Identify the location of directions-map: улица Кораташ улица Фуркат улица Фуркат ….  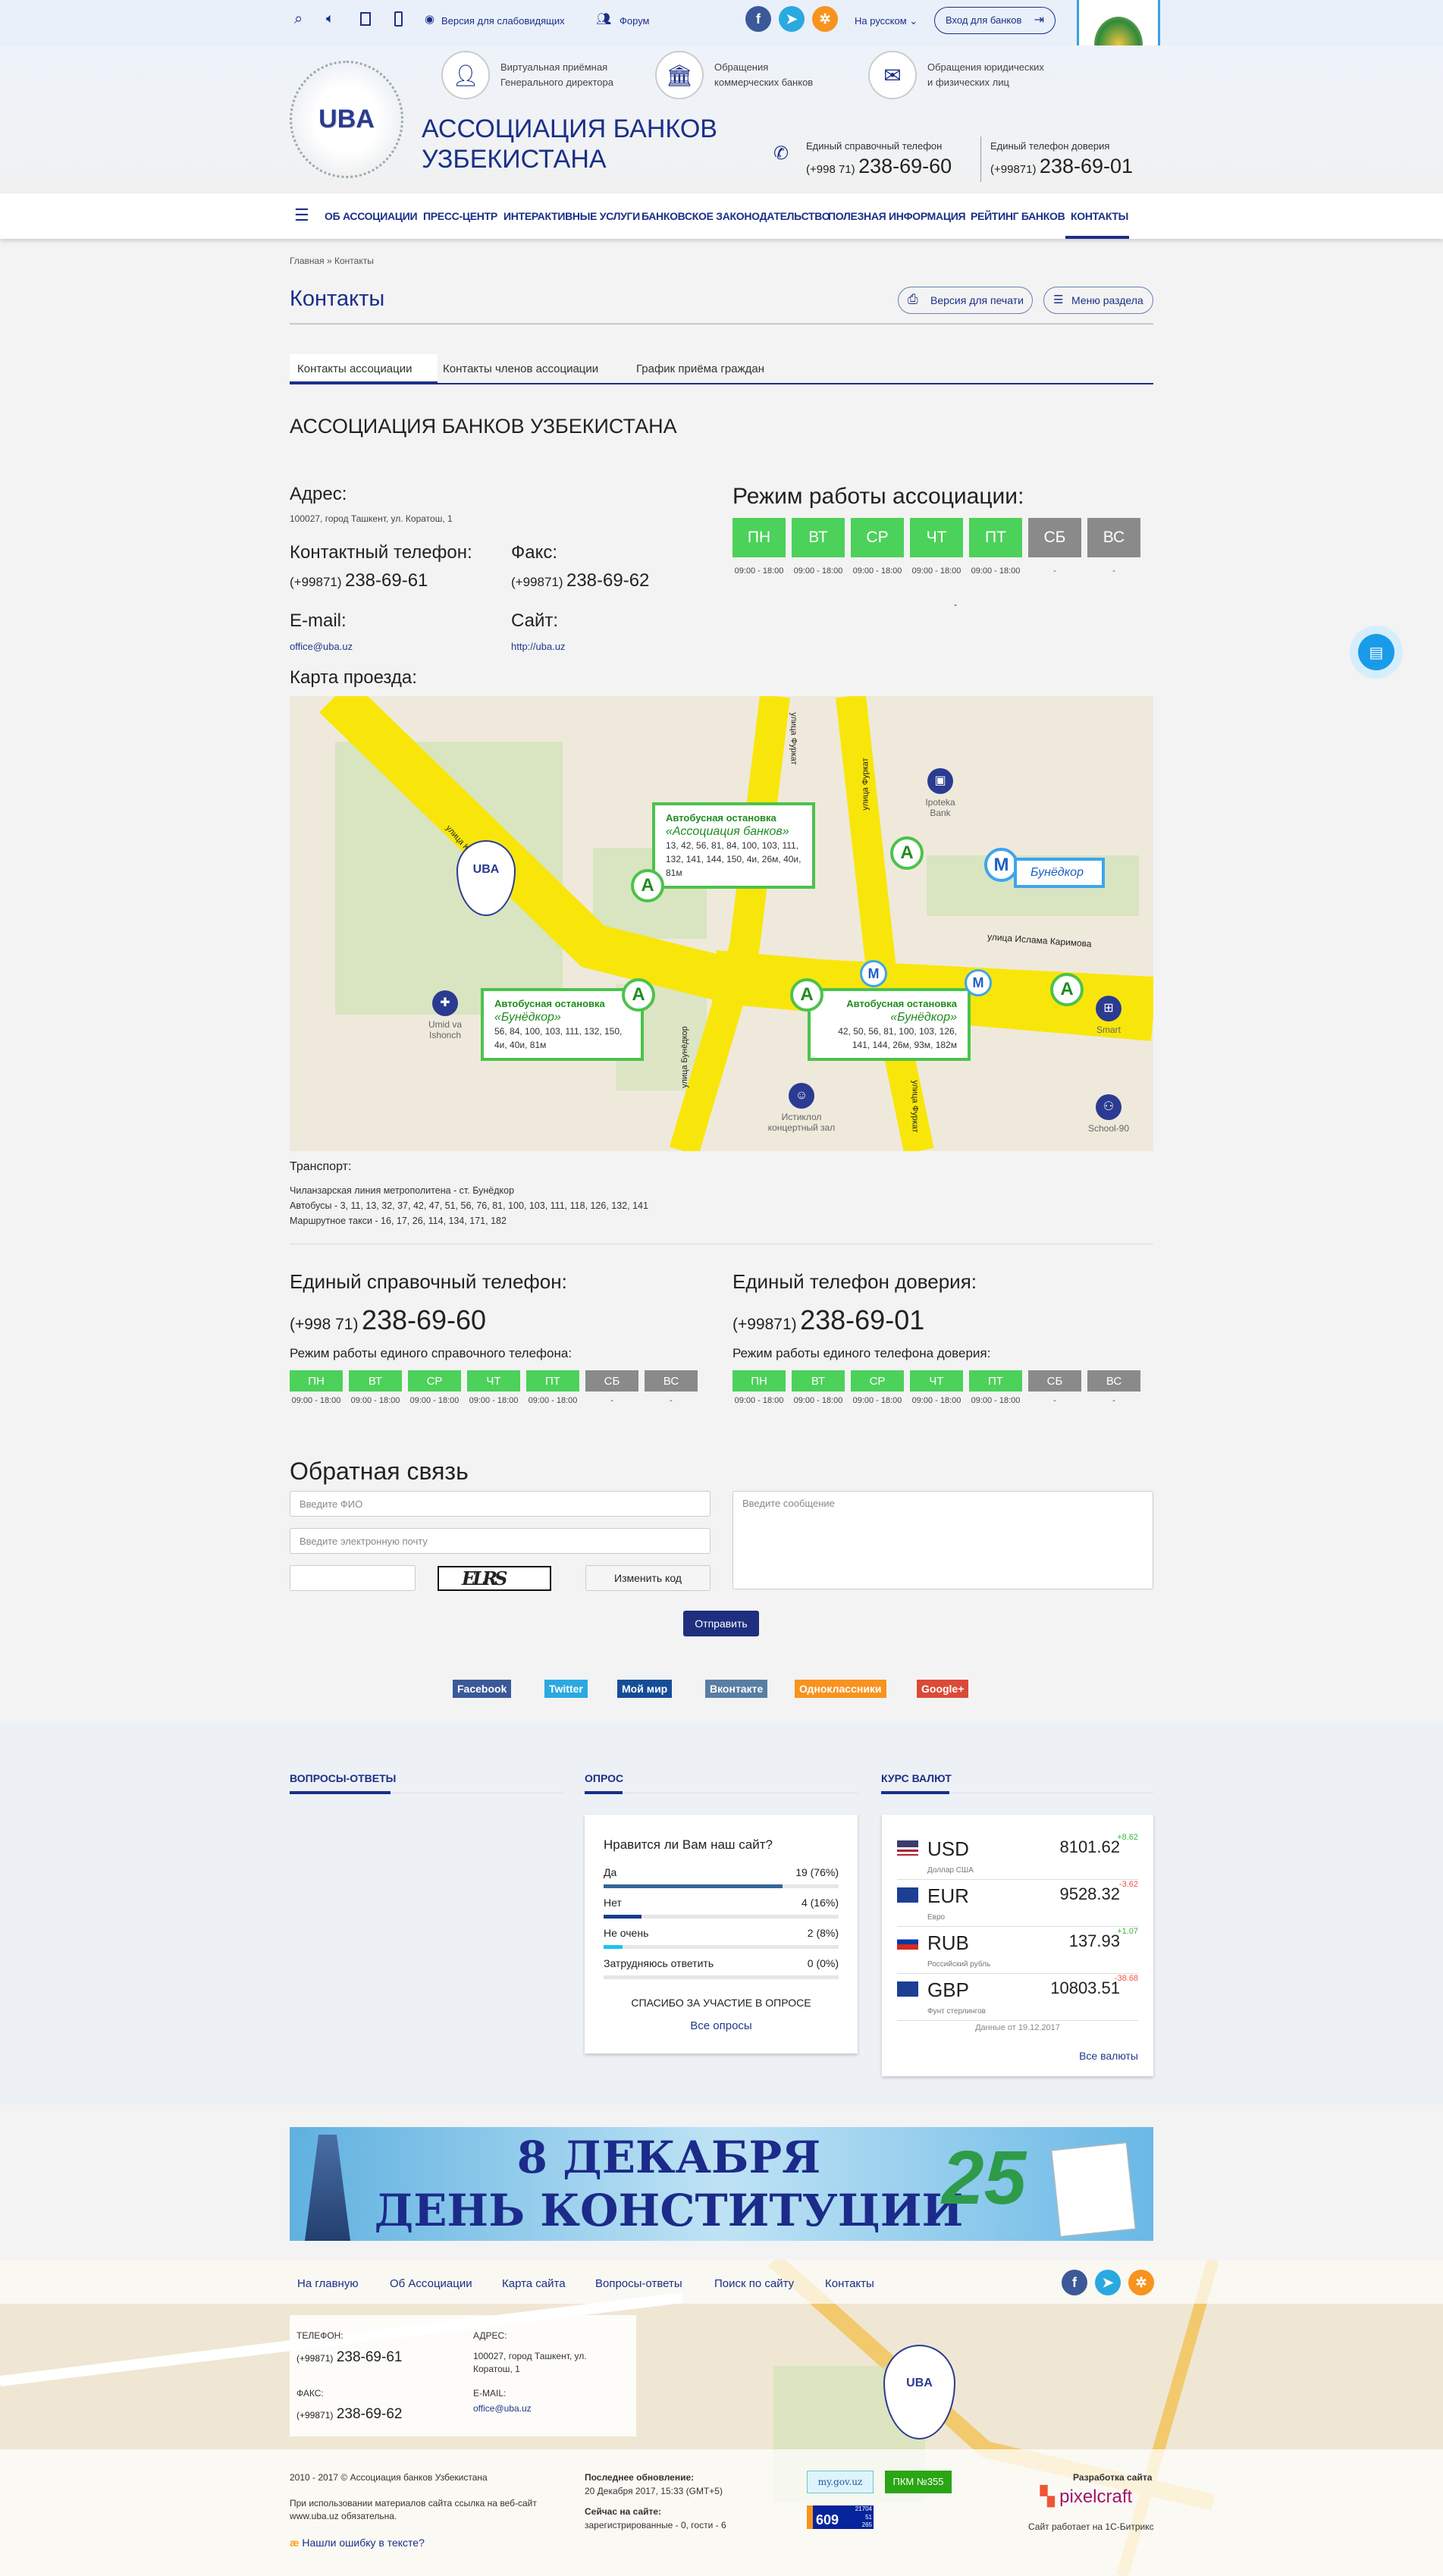
(721, 923).